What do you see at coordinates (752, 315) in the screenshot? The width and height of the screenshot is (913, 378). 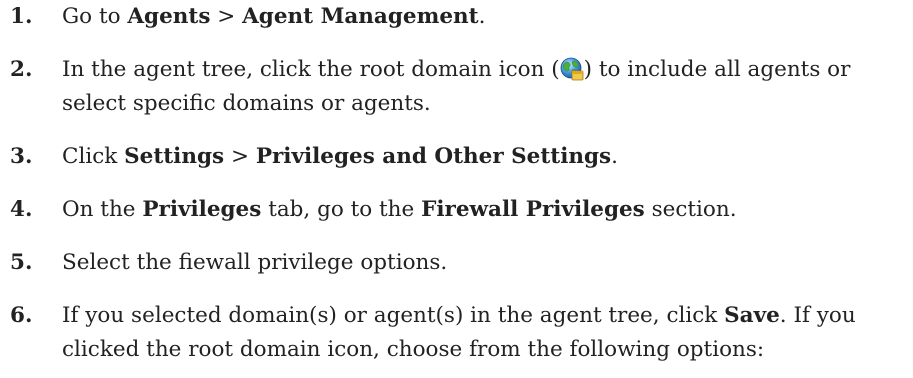 I see `ui-term-save: Save` at bounding box center [752, 315].